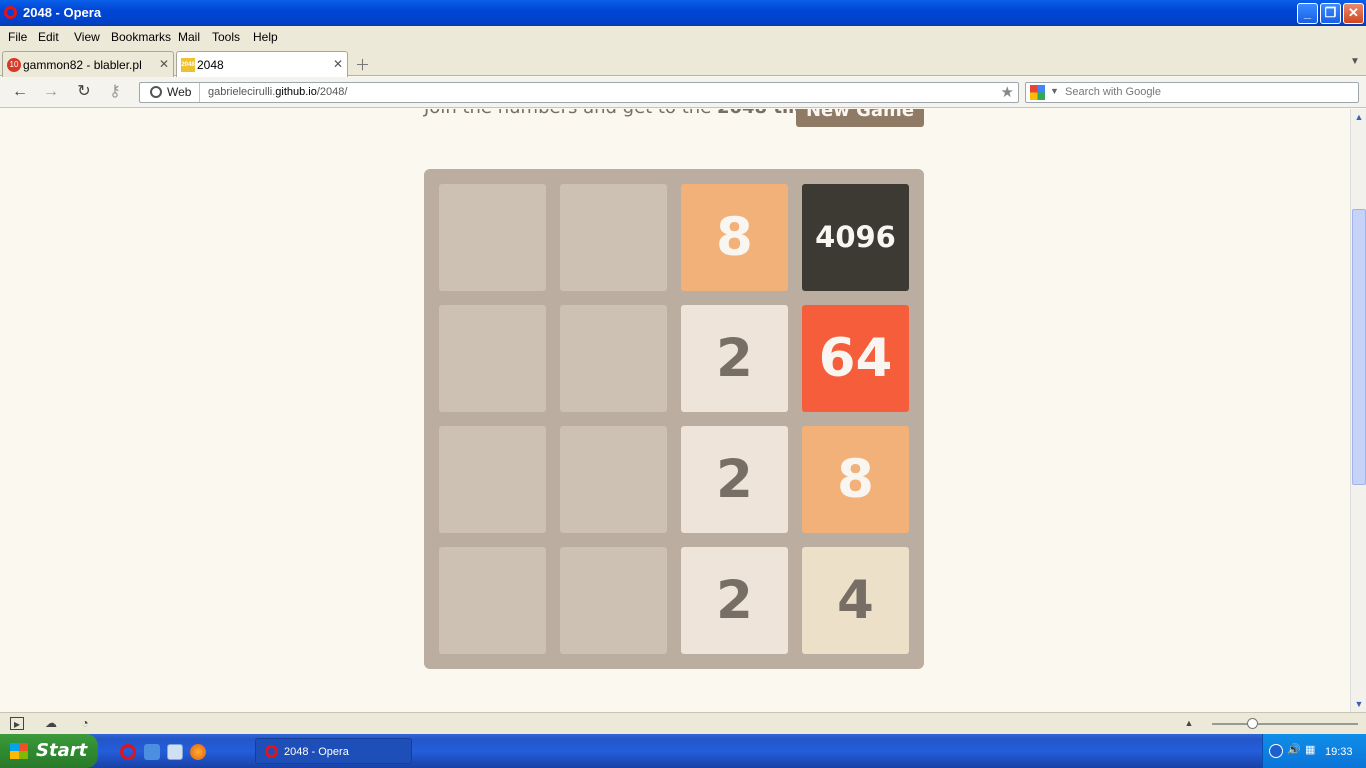 The height and width of the screenshot is (768, 1366). What do you see at coordinates (62, 750) in the screenshot?
I see `start-label: Start` at bounding box center [62, 750].